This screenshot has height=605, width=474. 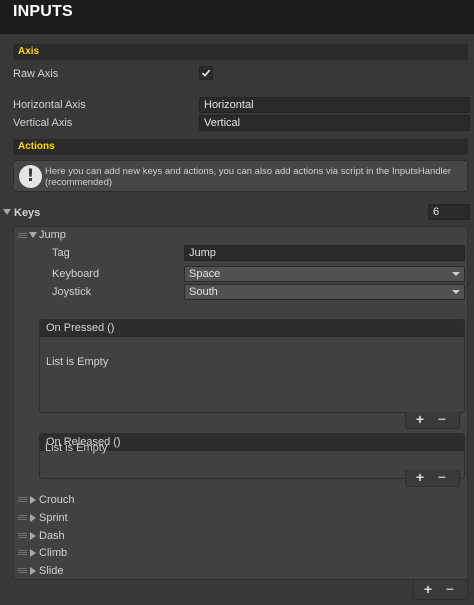 I want to click on crouch-foldout-arrow-icon, so click(x=33, y=500).